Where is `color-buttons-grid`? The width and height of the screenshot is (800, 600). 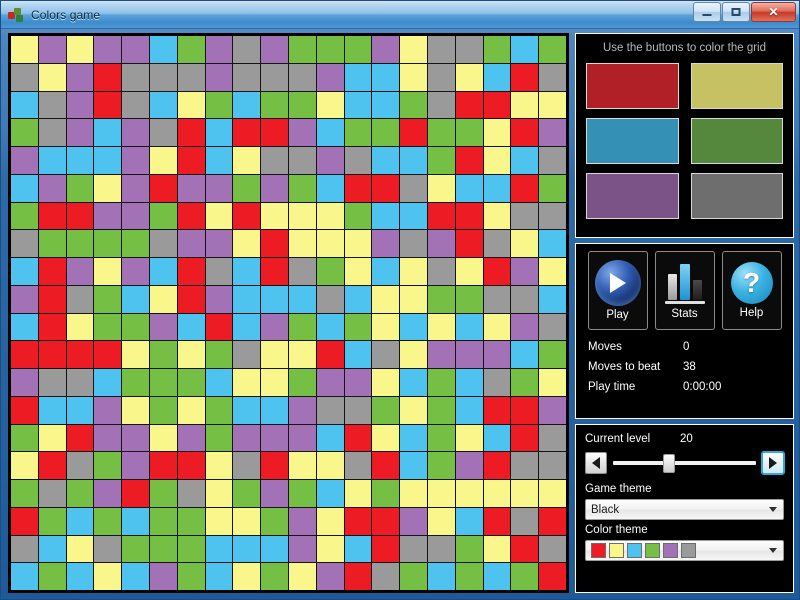 color-buttons-grid is located at coordinates (684, 141).